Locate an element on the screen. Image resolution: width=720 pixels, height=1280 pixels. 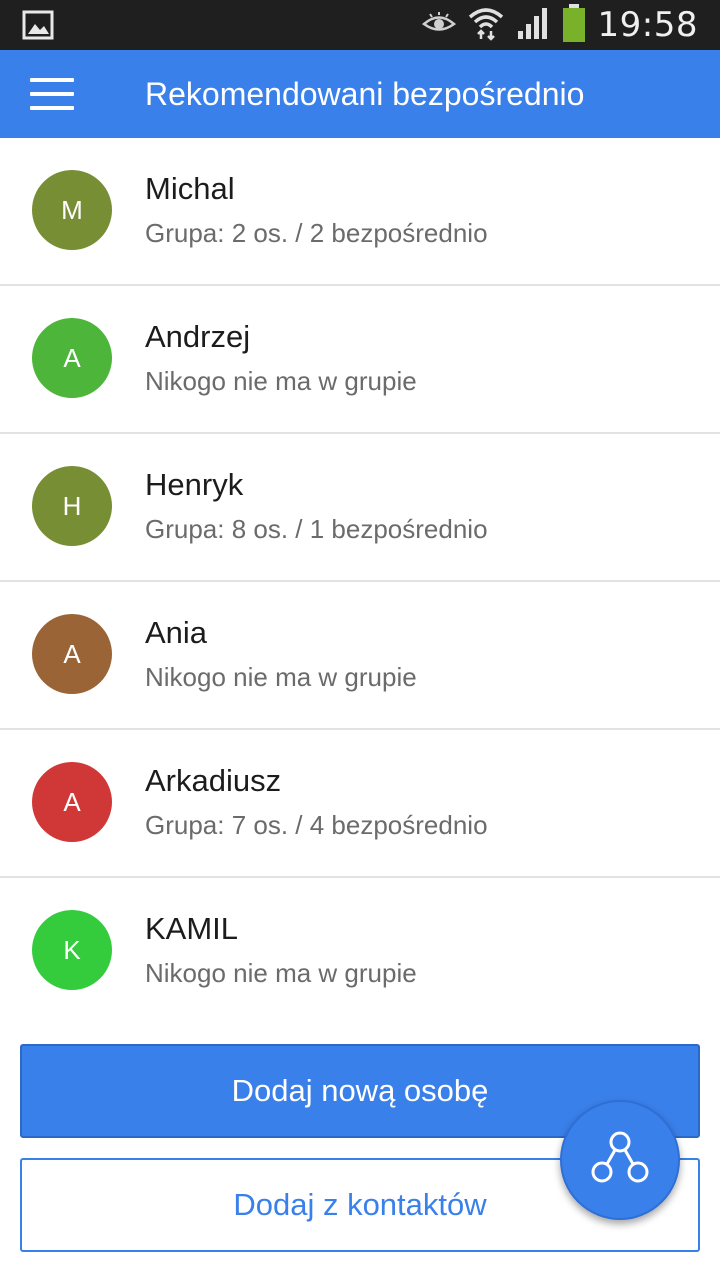
clock-time: 19:58 is located at coordinates (647, 25).